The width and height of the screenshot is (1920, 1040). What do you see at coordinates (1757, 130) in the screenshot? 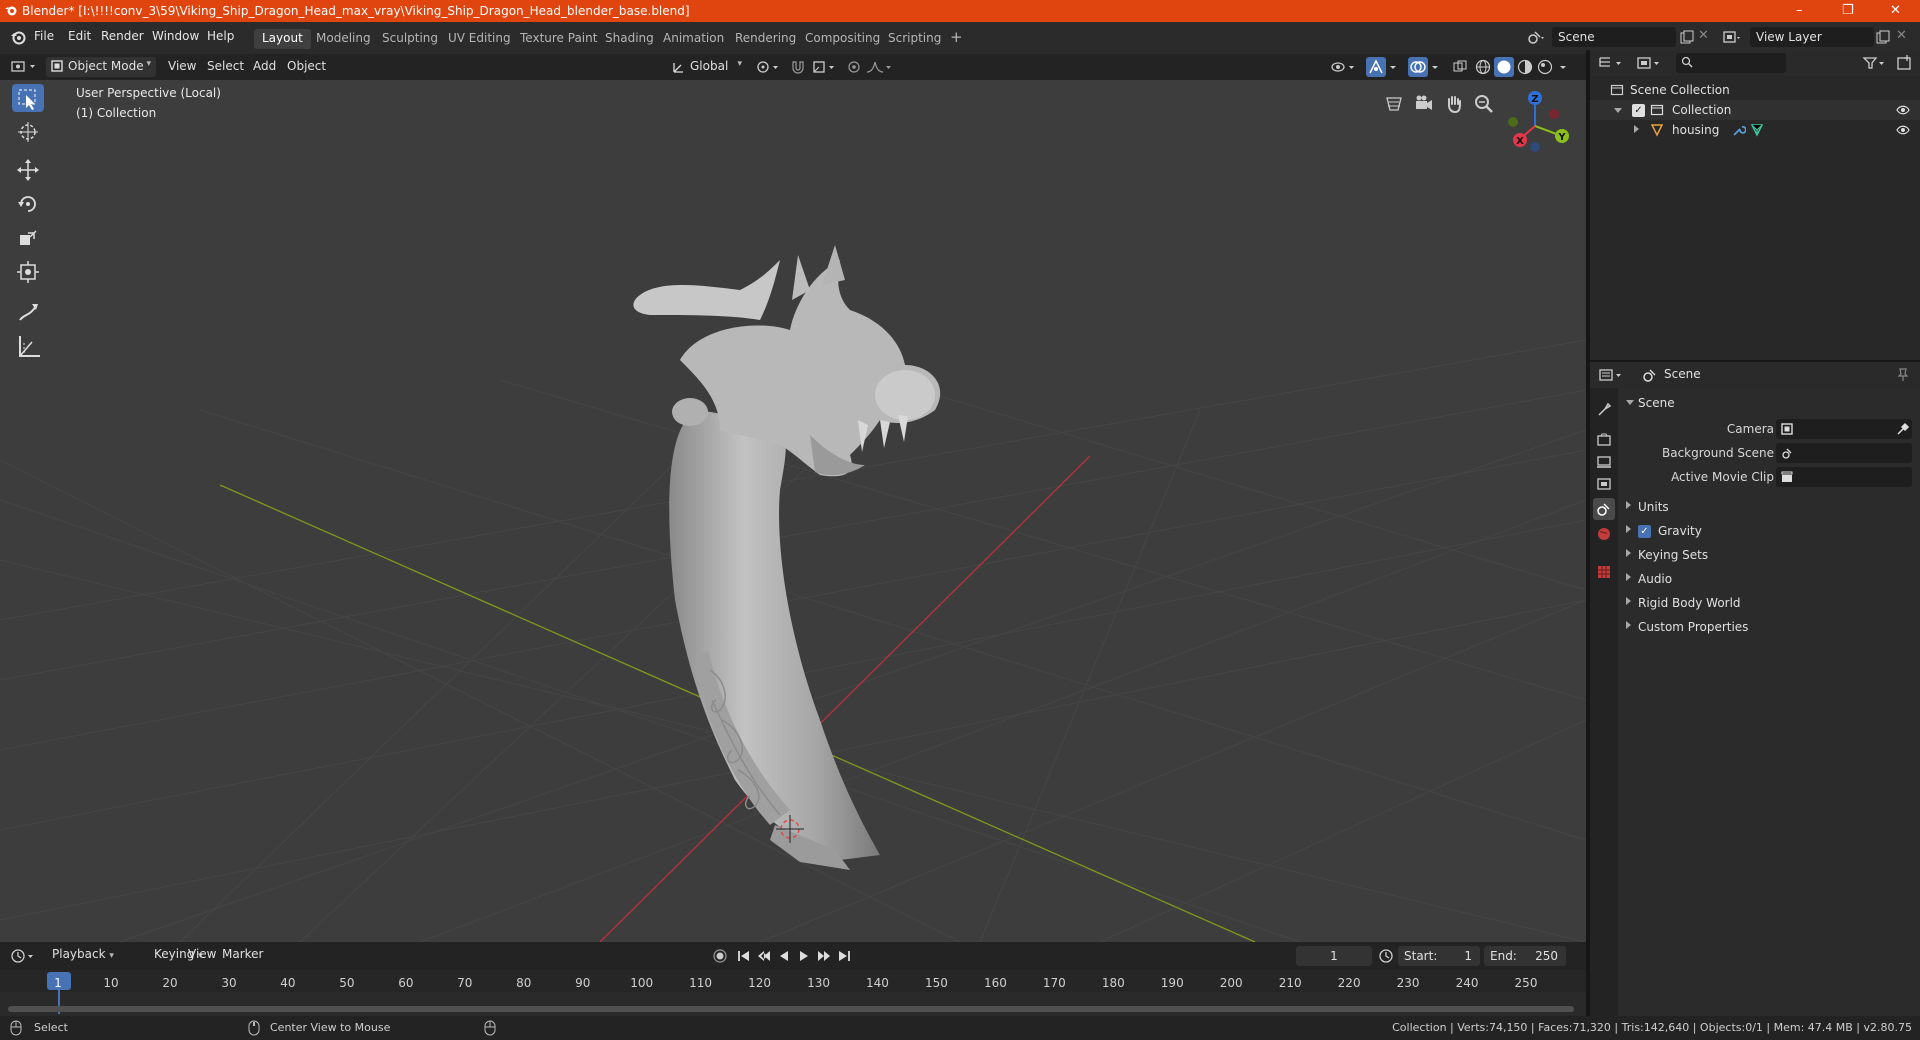
I see `mesh-data-icon` at bounding box center [1757, 130].